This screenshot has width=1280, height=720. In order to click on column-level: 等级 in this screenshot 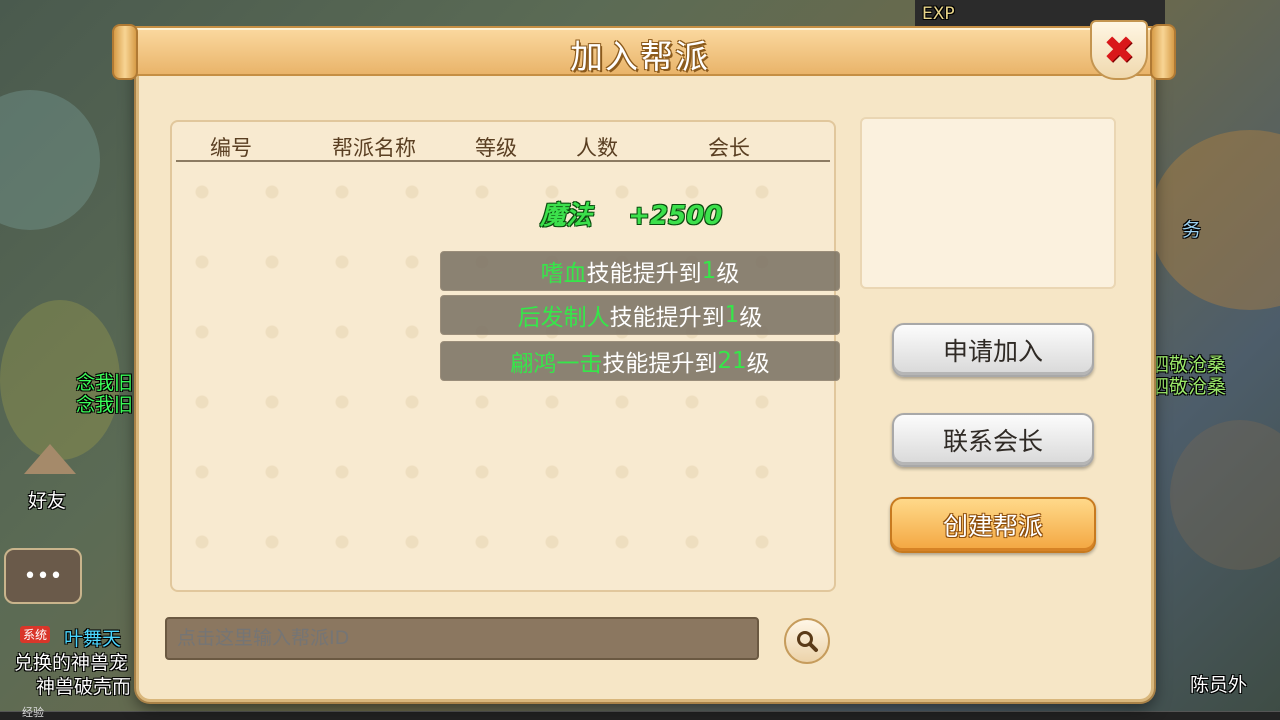, I will do `click(496, 148)`.